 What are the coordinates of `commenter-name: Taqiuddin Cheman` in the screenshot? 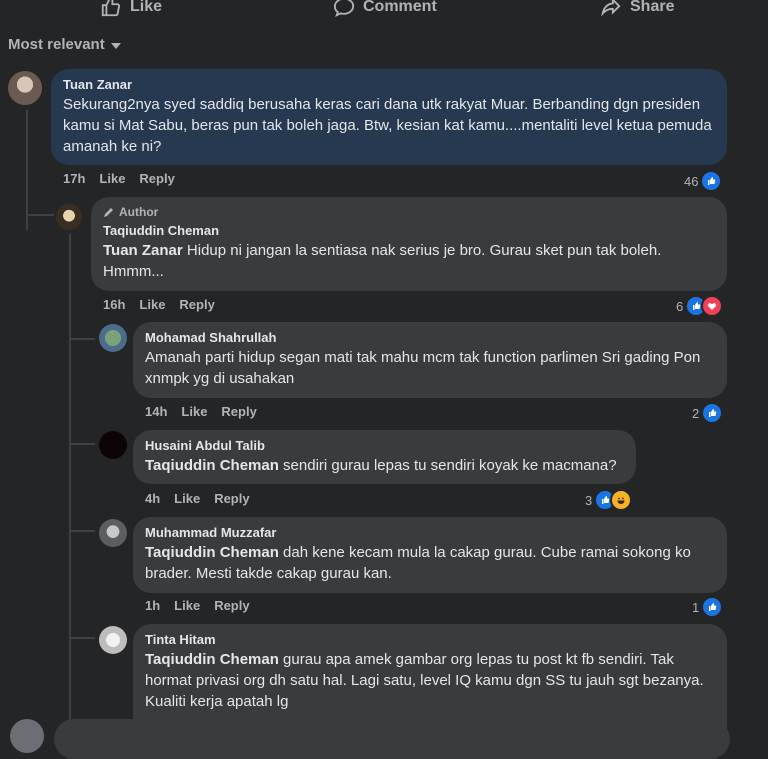 It's located at (409, 230).